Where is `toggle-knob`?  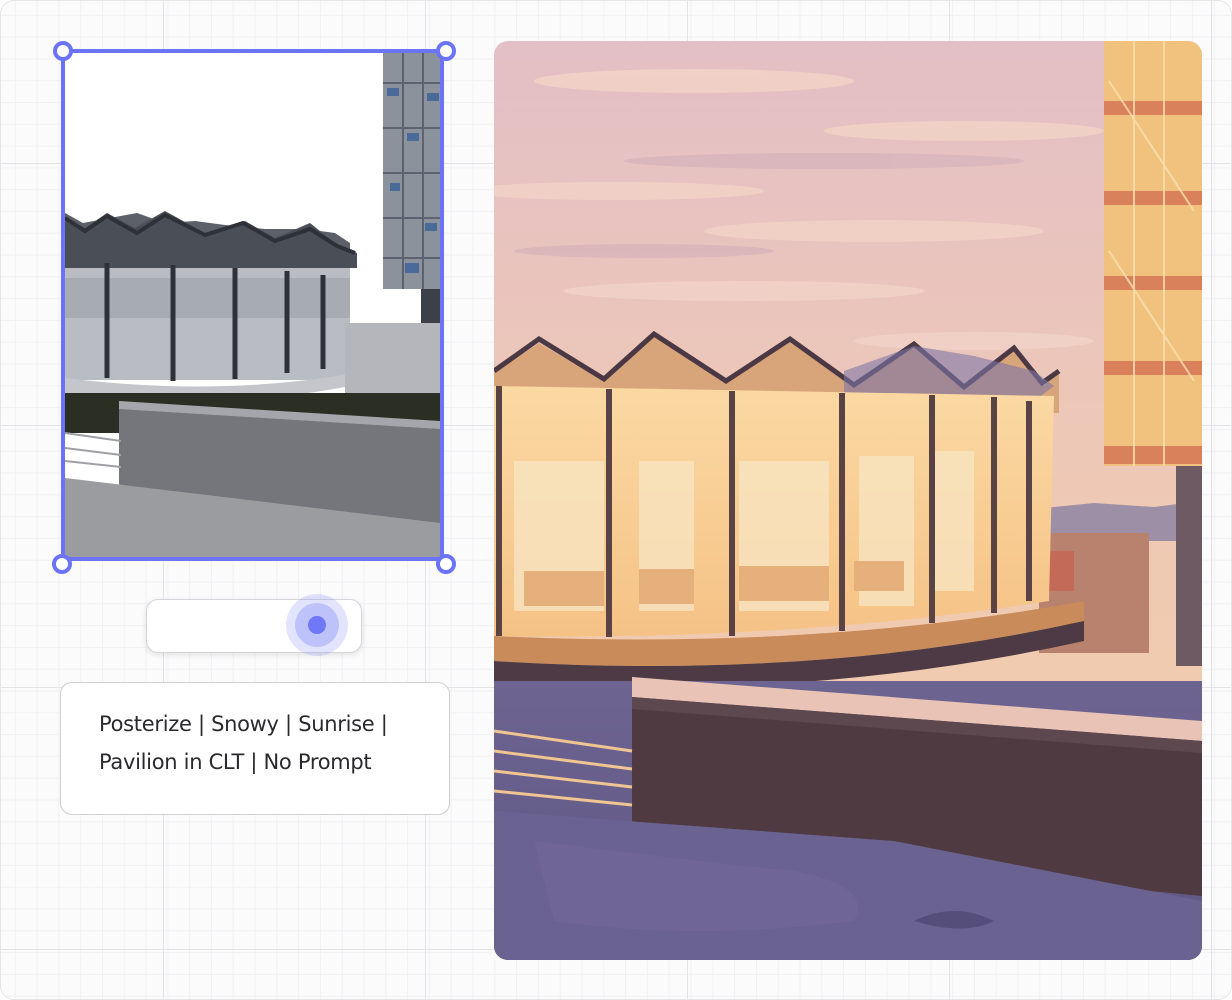
toggle-knob is located at coordinates (317, 625).